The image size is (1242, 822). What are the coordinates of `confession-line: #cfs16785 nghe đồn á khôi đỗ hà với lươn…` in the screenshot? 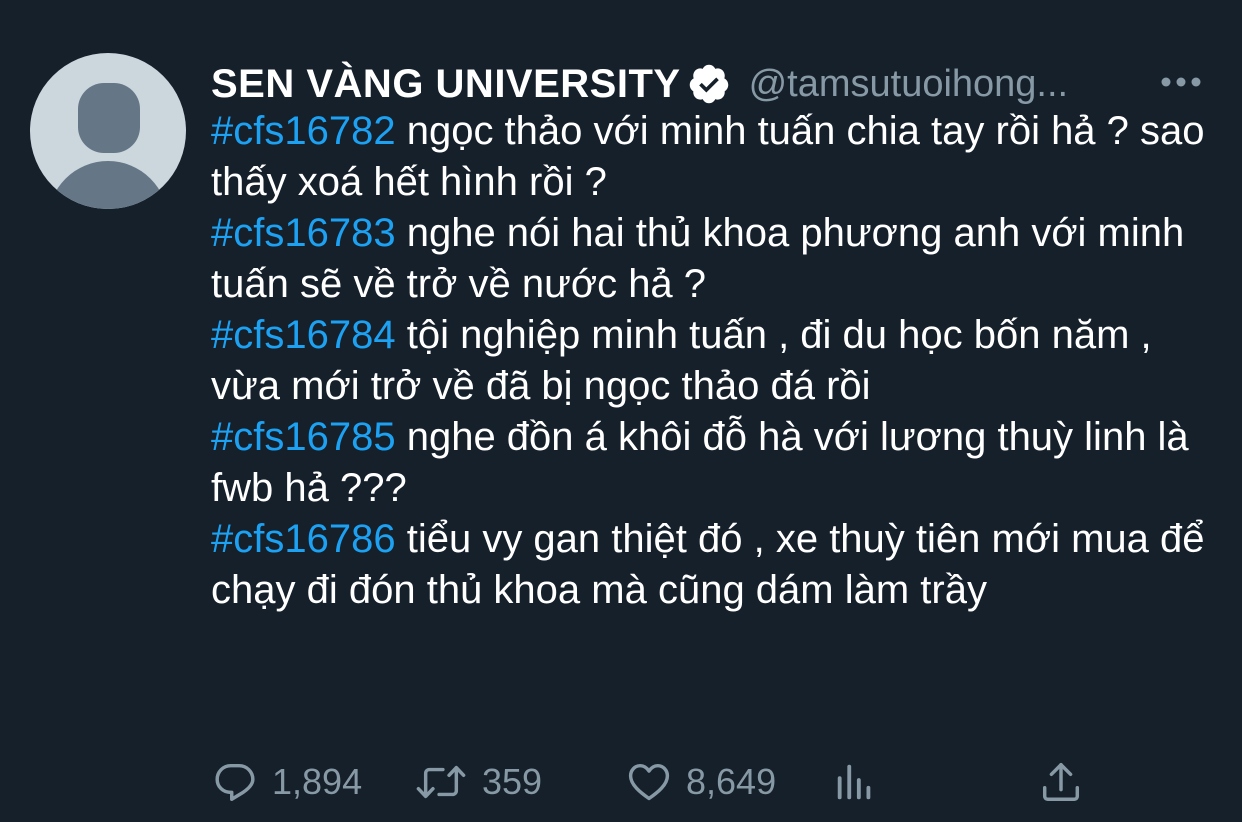 It's located at (711, 463).